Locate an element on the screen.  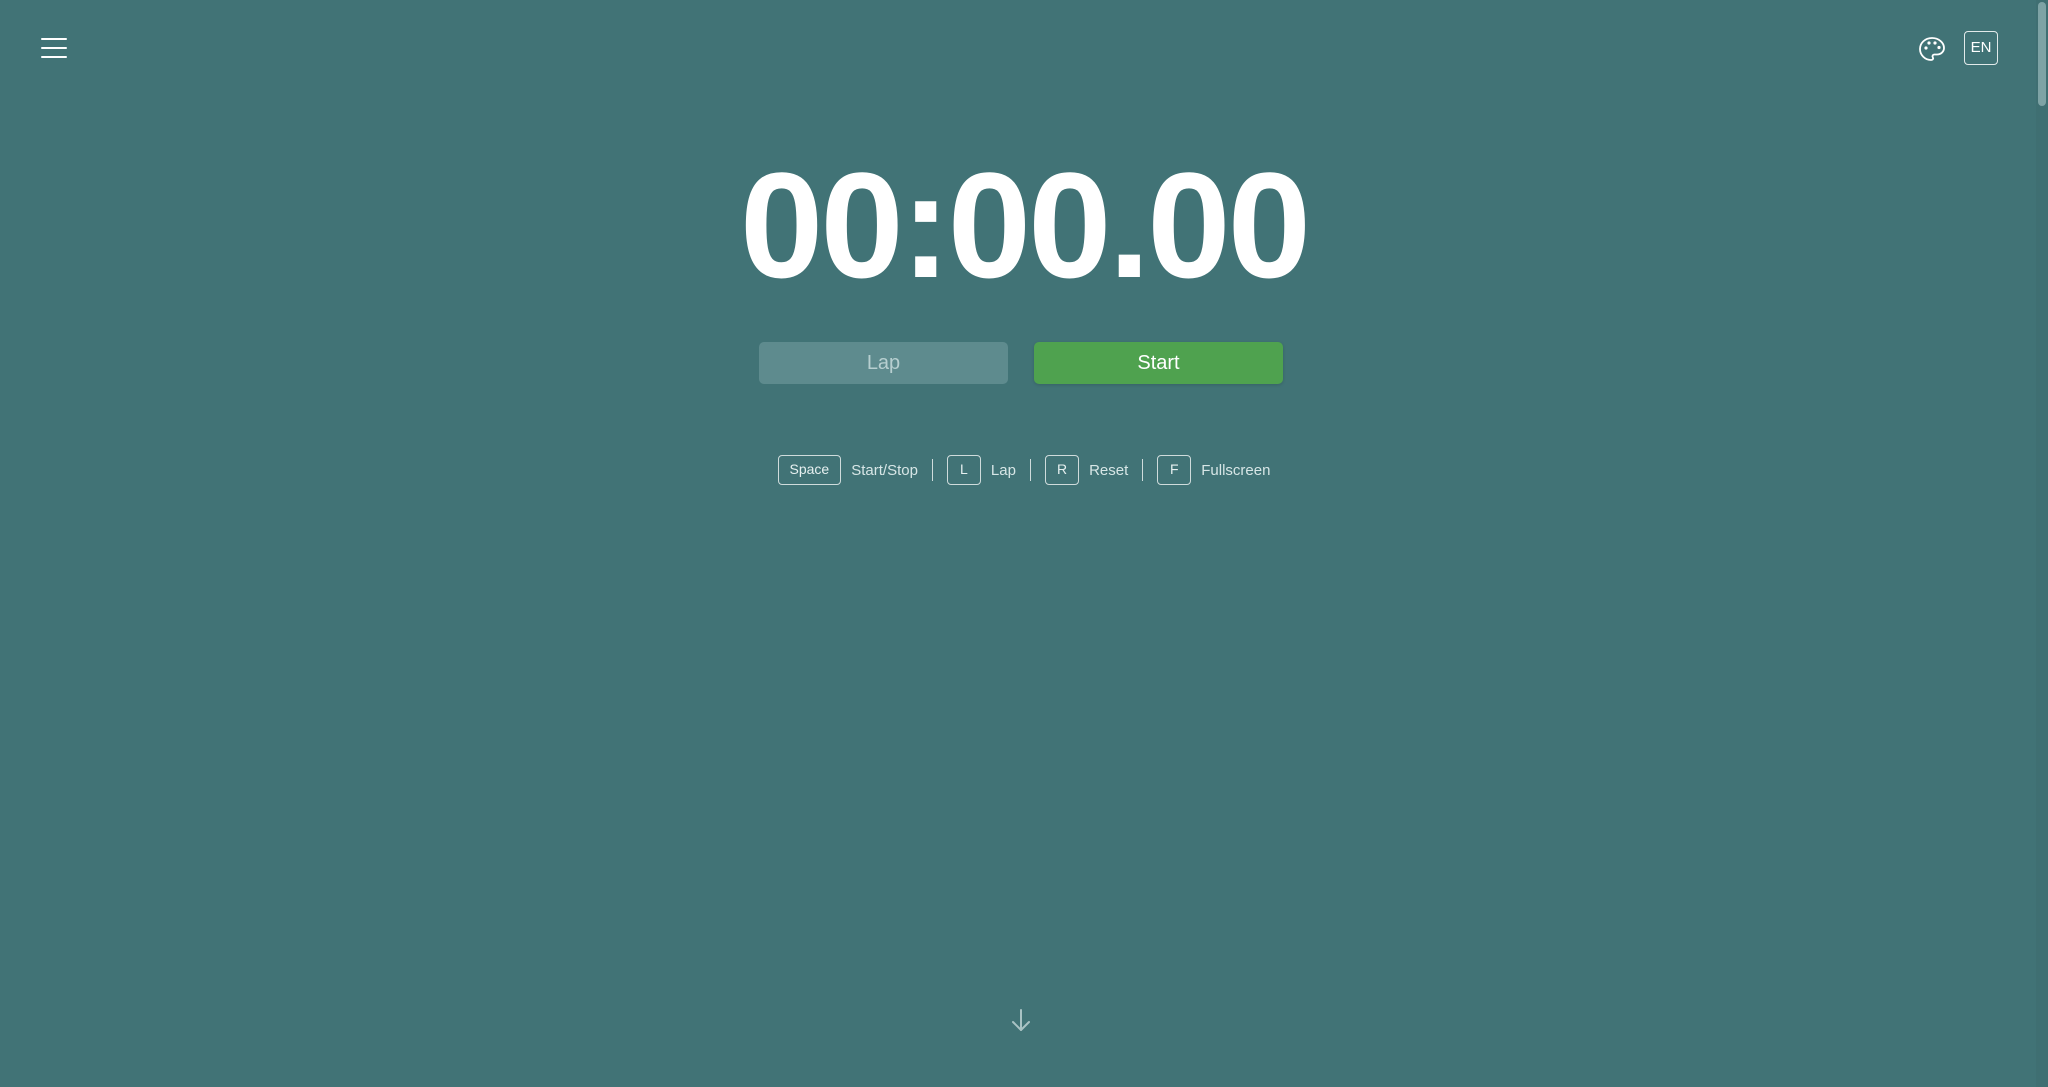
arrow-down-icon is located at coordinates (1021, 1021).